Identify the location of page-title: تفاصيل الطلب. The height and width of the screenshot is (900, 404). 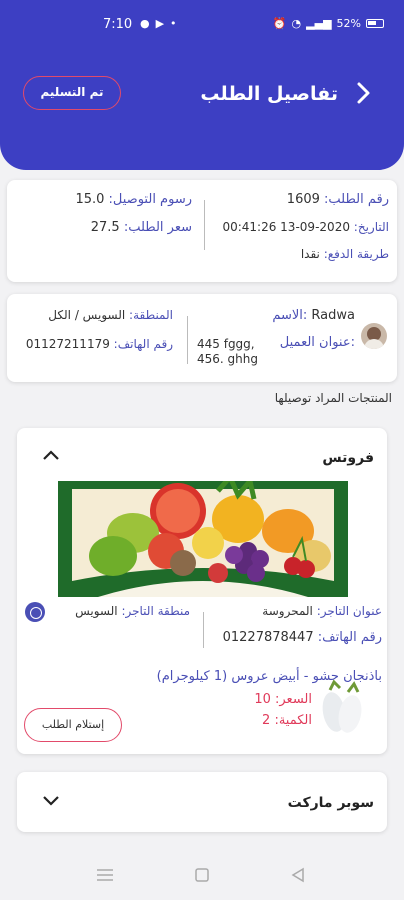
(269, 94).